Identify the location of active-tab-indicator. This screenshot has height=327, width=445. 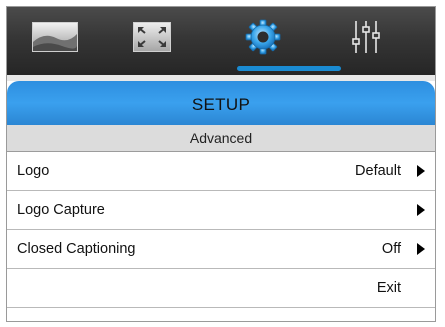
(289, 68).